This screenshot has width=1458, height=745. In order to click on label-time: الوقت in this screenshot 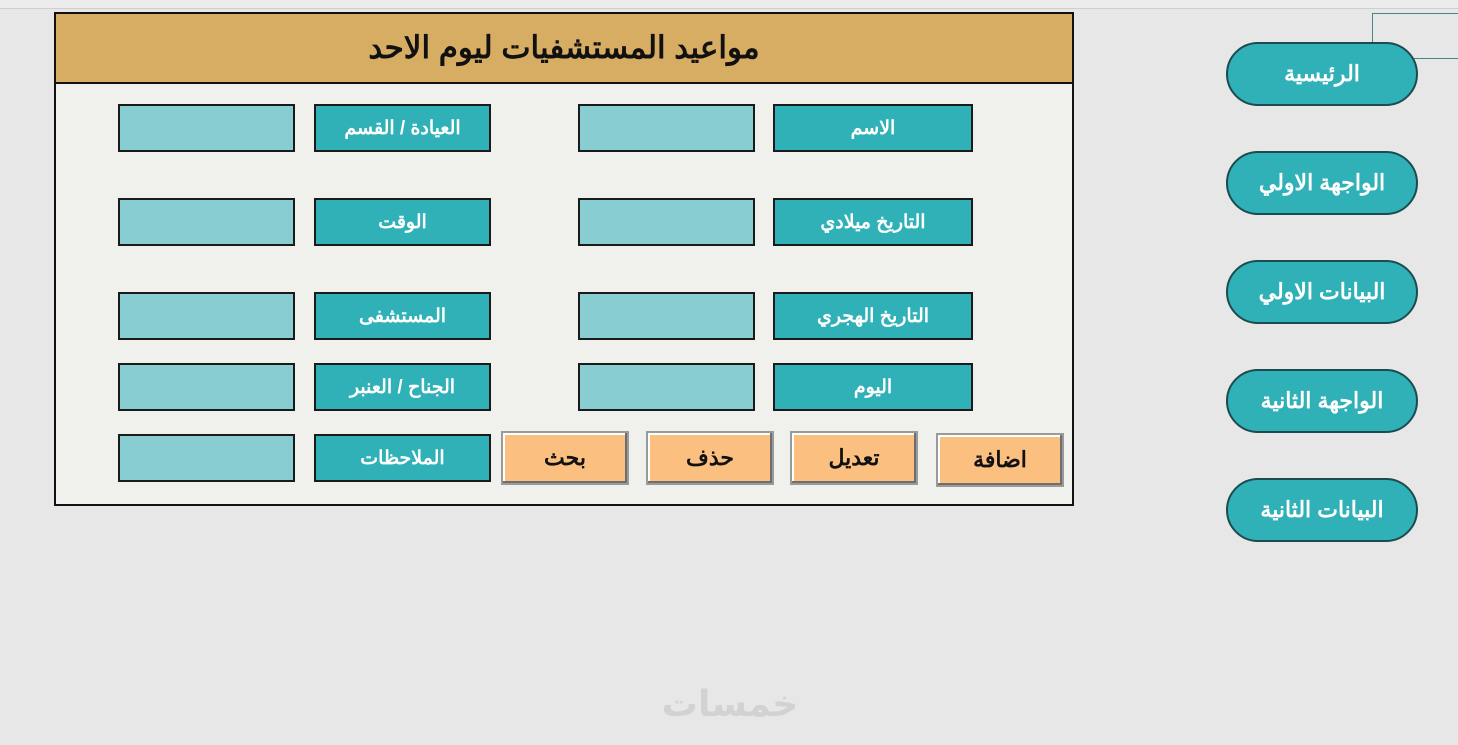, I will do `click(402, 222)`.